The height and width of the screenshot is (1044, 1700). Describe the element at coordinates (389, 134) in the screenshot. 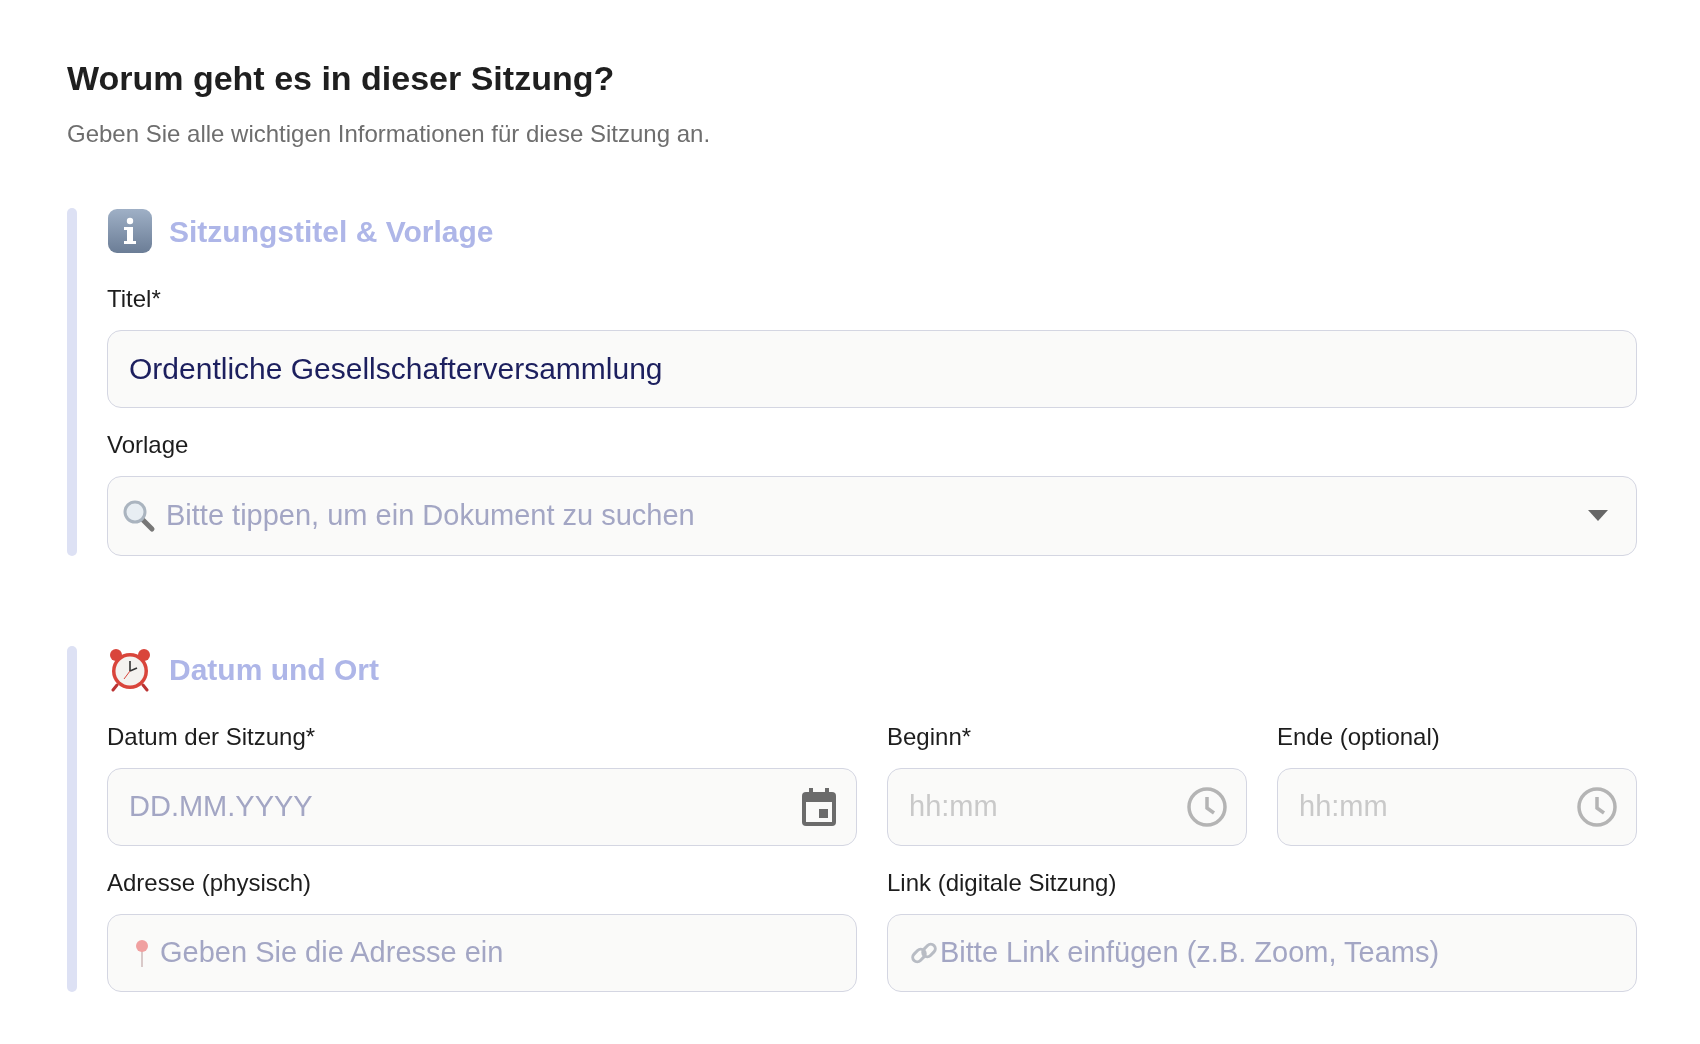

I see `page-subtitle: Geben Sie alle wichtigen Informationen für diese Sitzung an.` at that location.